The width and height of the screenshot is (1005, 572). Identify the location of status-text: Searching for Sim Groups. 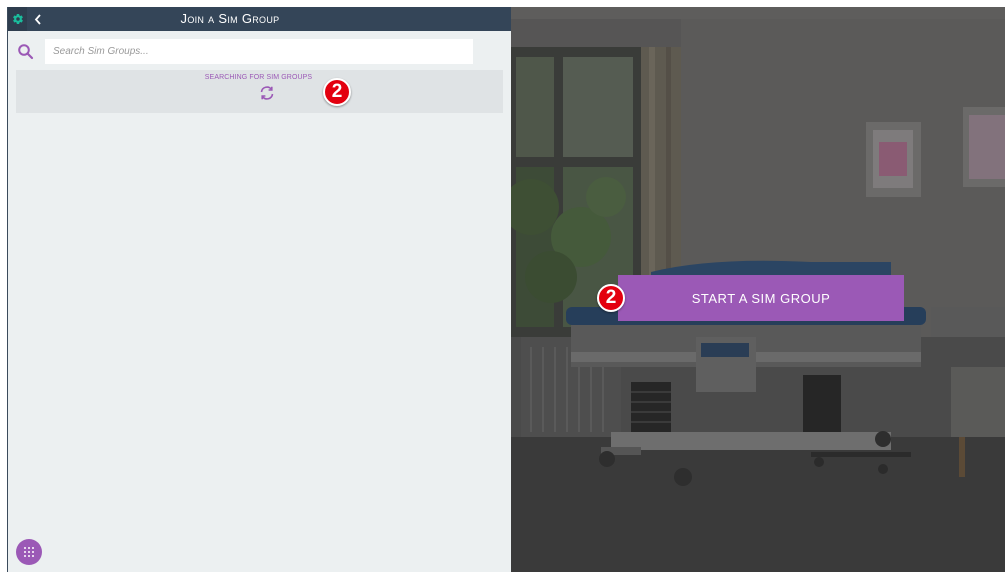
(259, 77).